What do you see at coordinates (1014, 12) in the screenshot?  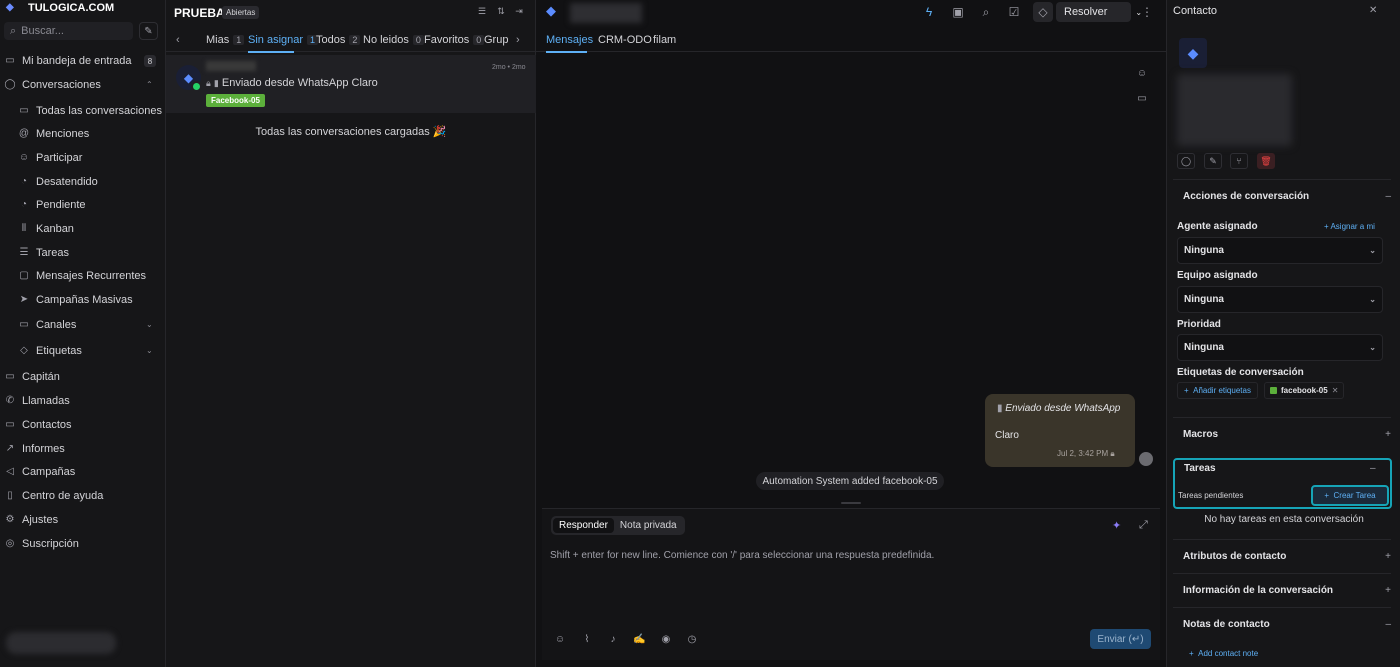 I see `checkbox-icon: ☑` at bounding box center [1014, 12].